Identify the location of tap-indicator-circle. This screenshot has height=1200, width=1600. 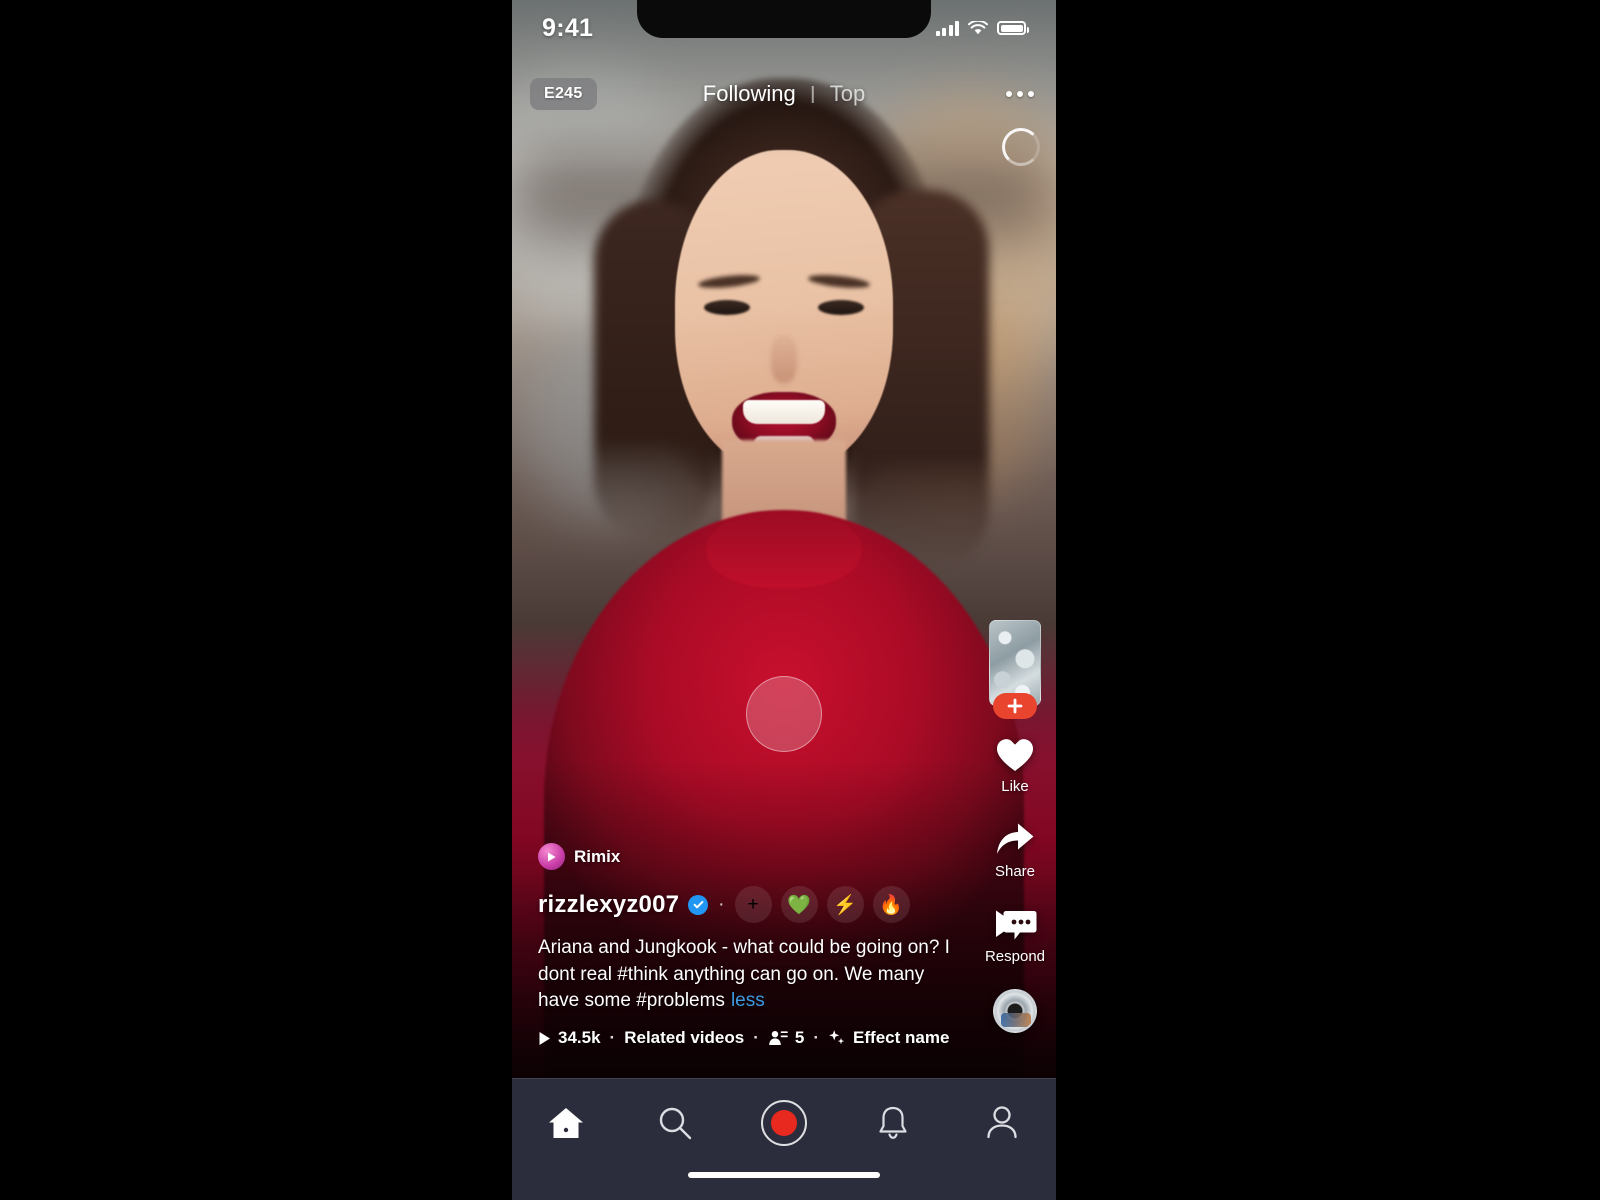
(784, 714).